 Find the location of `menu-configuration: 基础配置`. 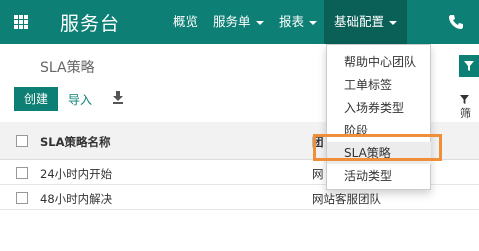

menu-configuration: 基础配置 is located at coordinates (366, 22).